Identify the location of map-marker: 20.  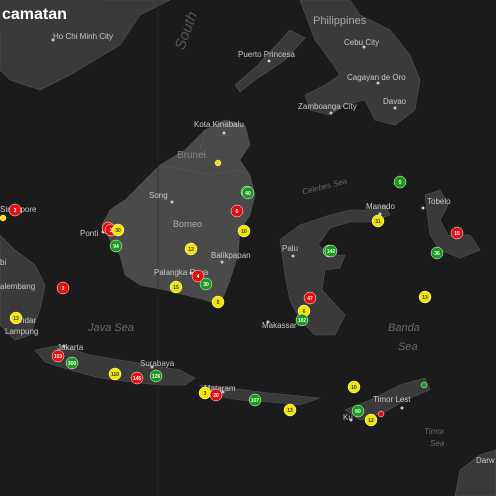
(216, 395).